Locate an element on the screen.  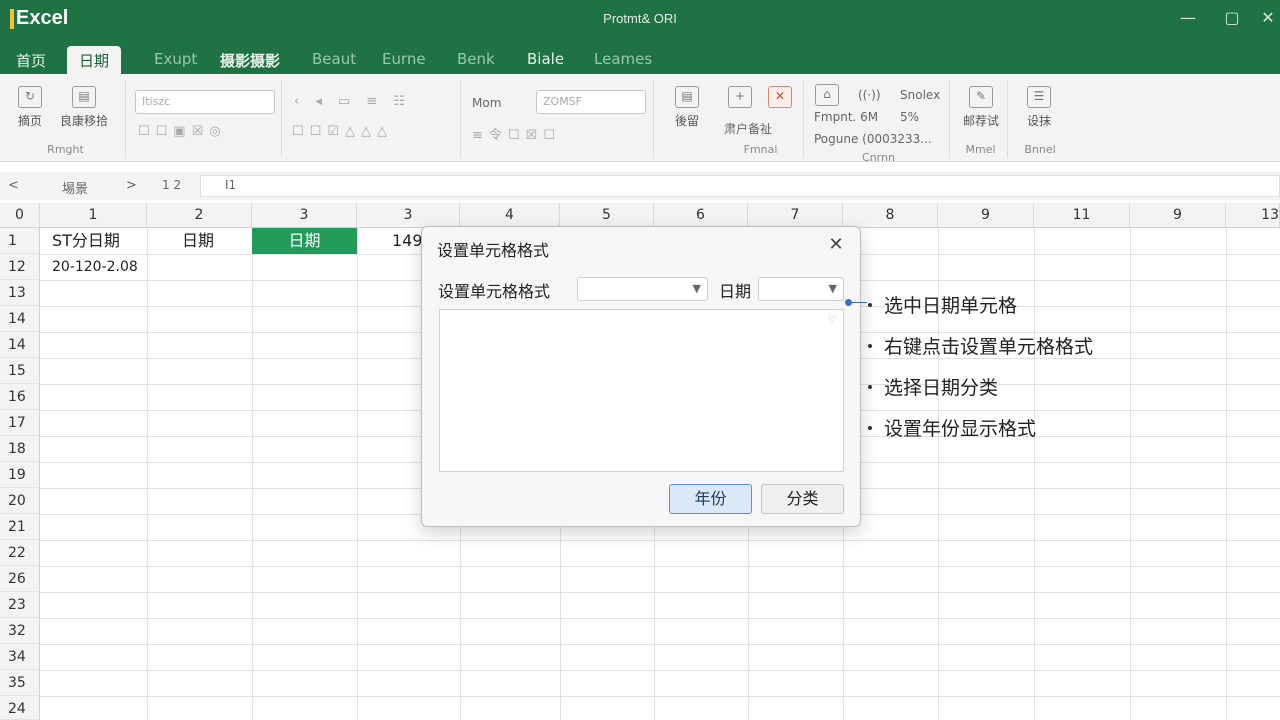
column-header: 13 is located at coordinates (1253, 215).